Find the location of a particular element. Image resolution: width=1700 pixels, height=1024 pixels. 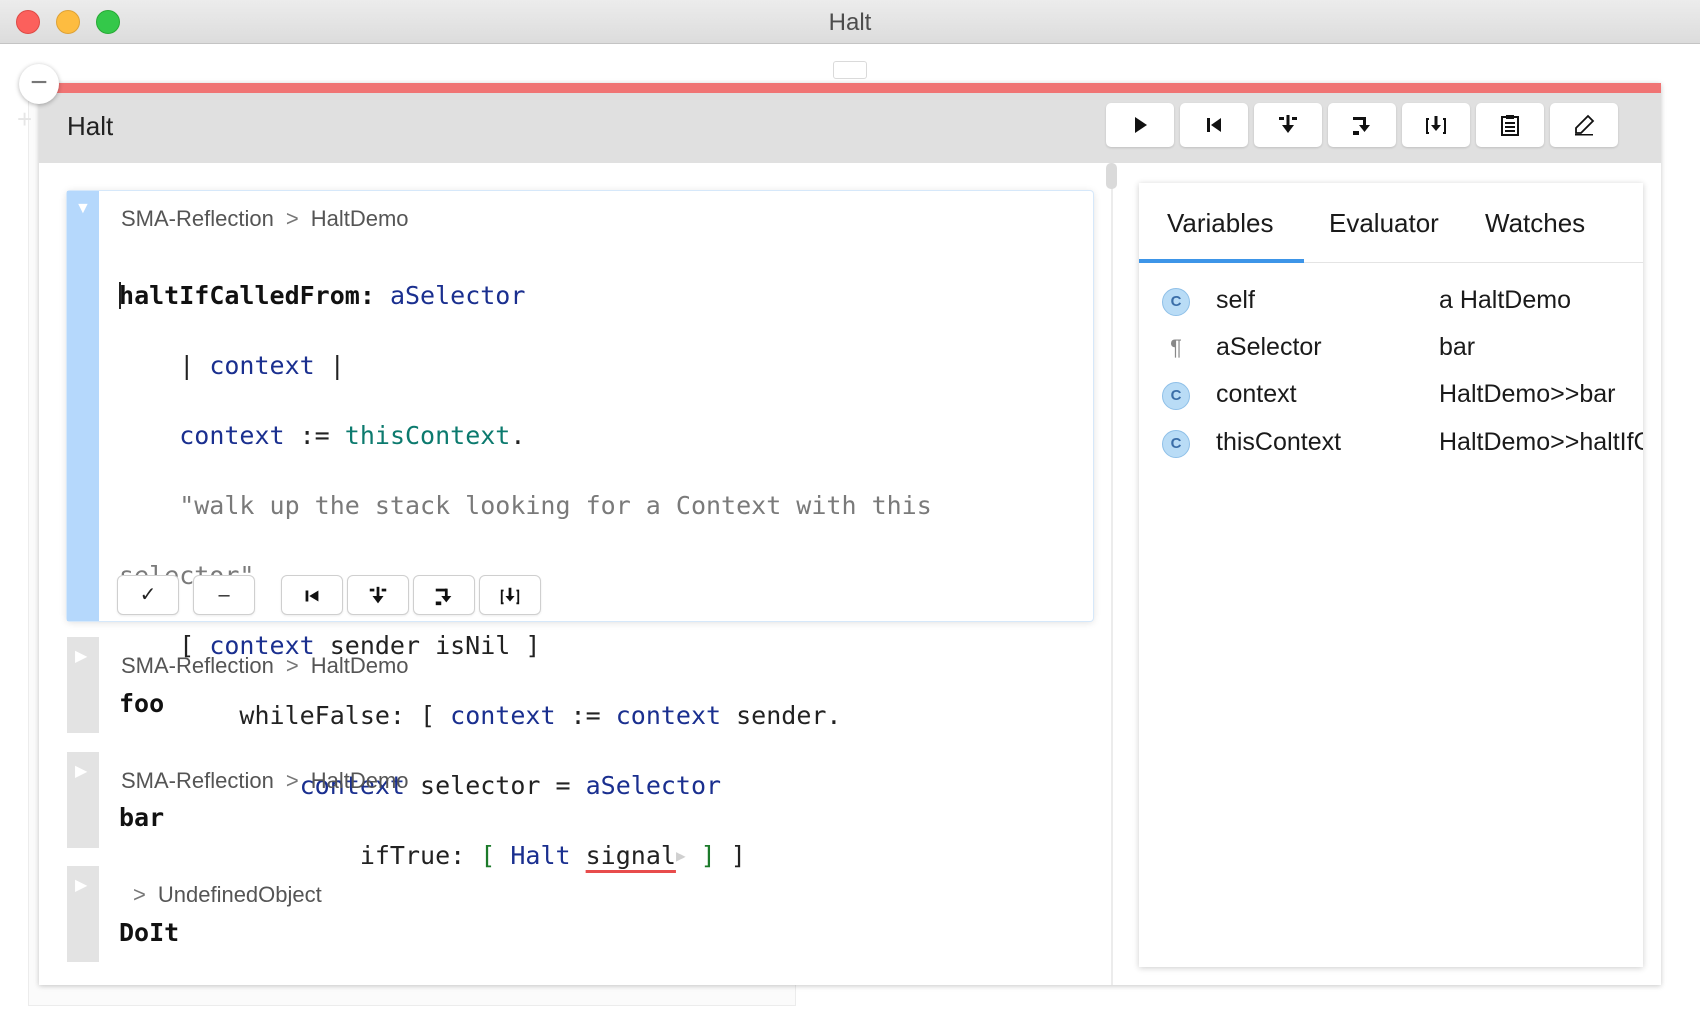

frame-step-over-button is located at coordinates (444, 595).